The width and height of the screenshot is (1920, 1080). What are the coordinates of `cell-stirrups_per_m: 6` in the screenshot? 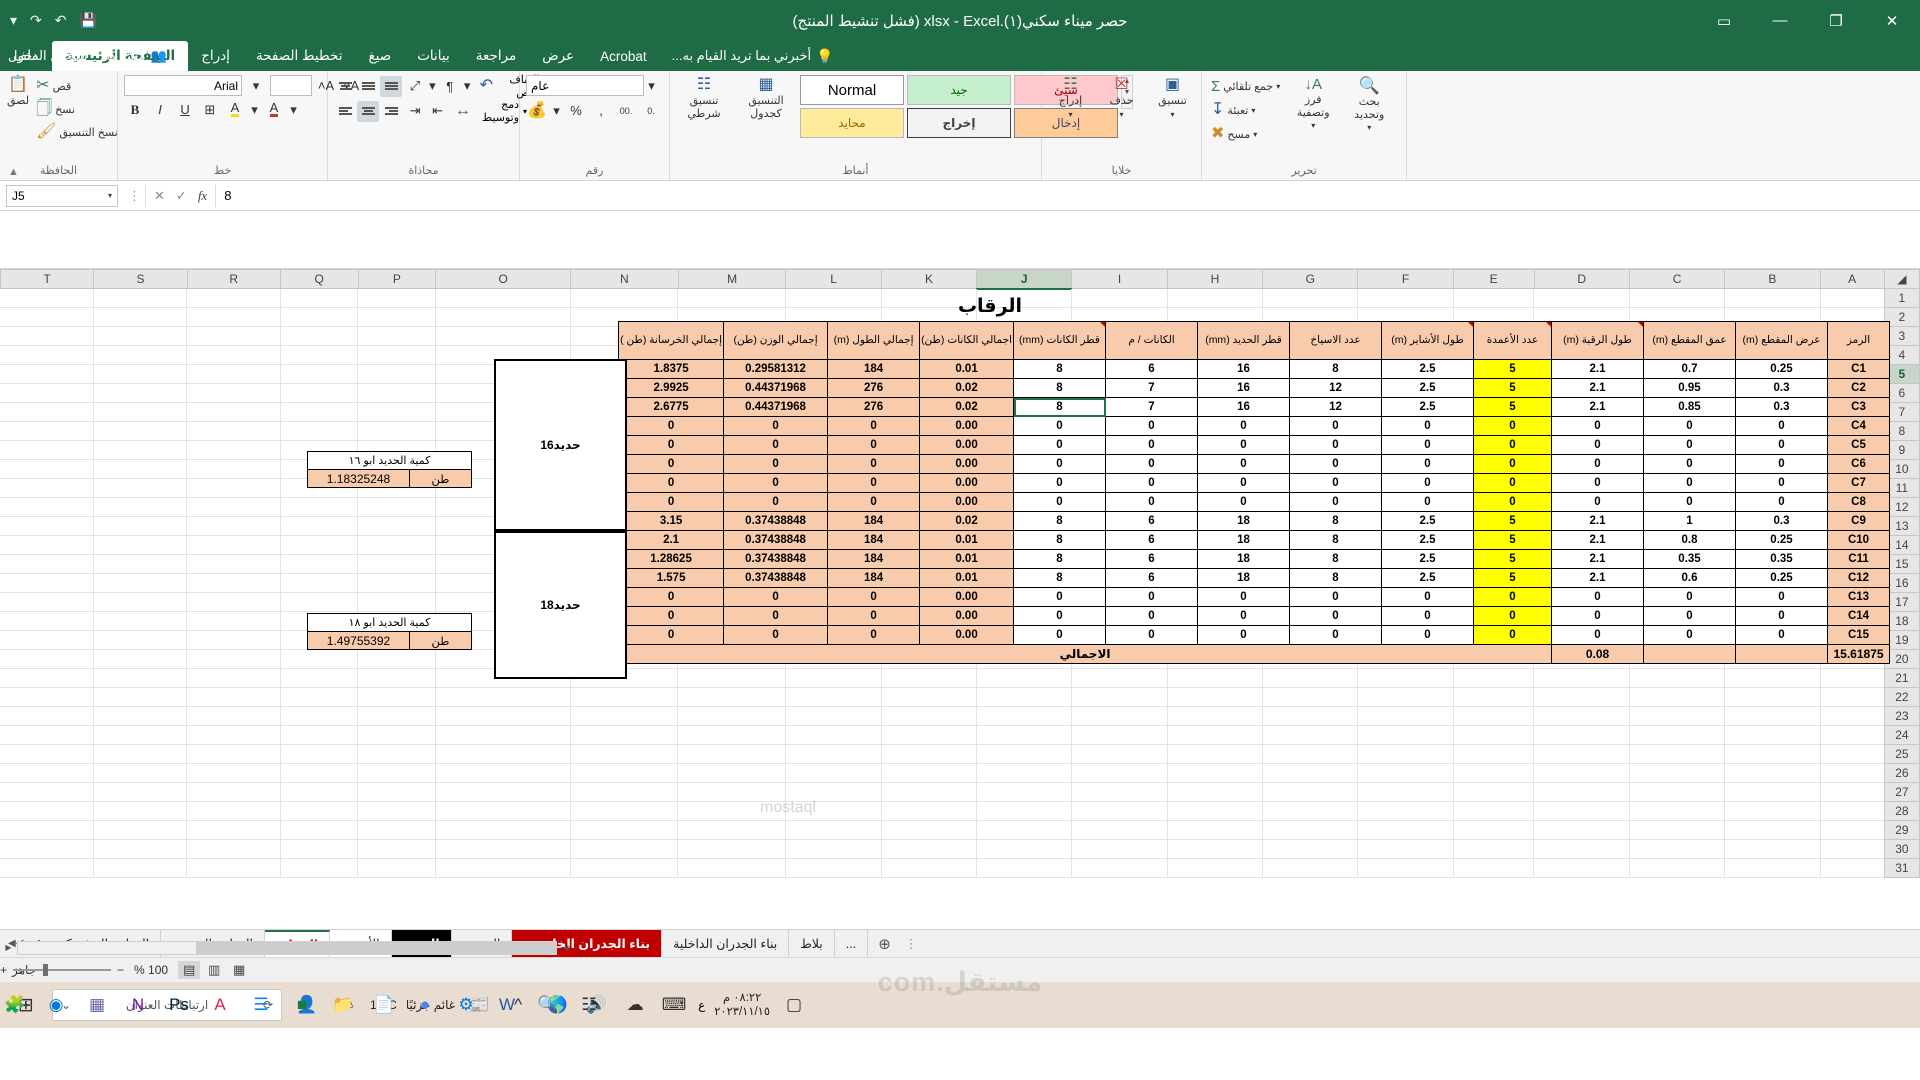 It's located at (1151, 578).